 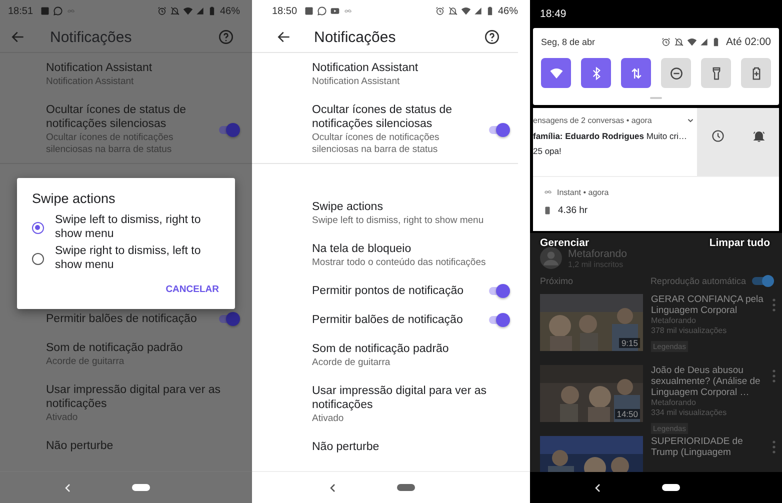 What do you see at coordinates (399, 263) in the screenshot?
I see `setting-subtitle: Mostrar todo o conteúdo das notificações` at bounding box center [399, 263].